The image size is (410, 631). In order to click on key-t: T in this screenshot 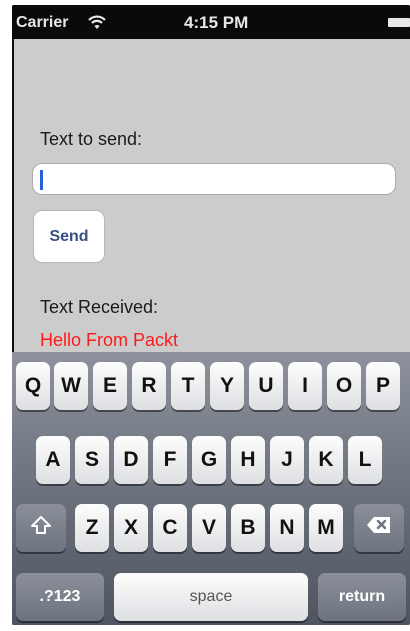, I will do `click(188, 386)`.